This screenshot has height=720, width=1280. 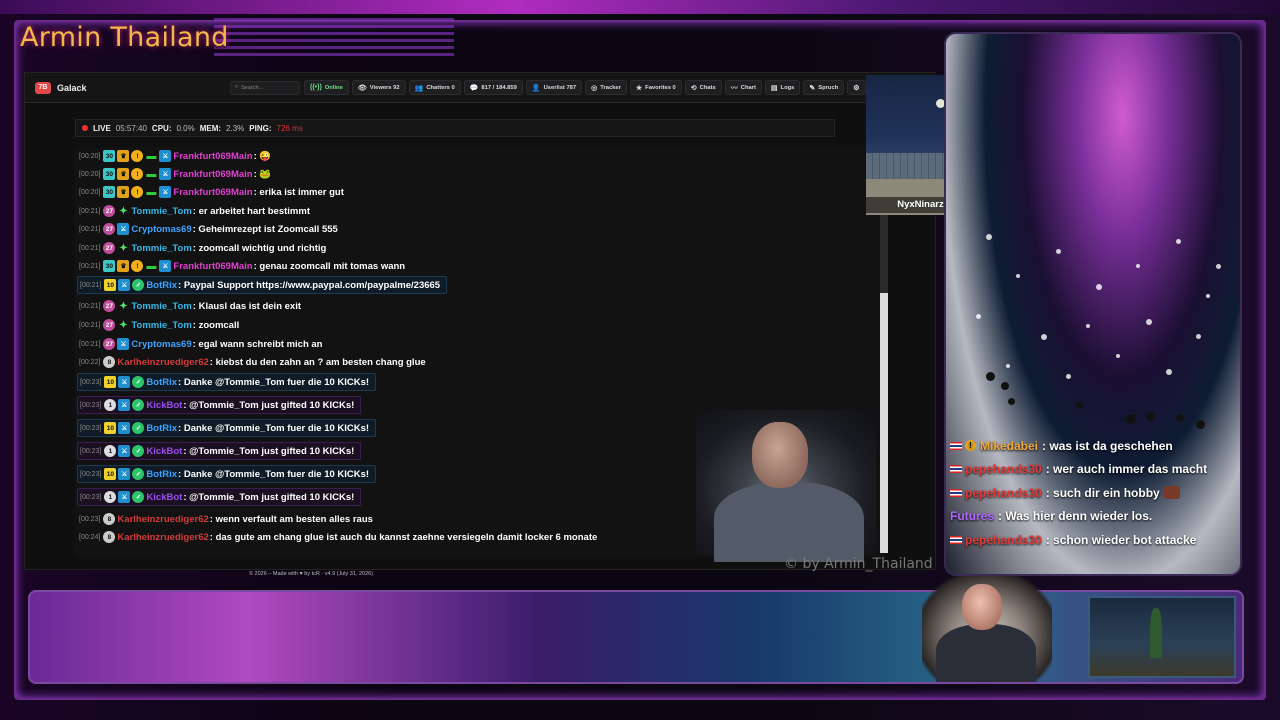 What do you see at coordinates (151, 266) in the screenshot?
I see `gift-badge-icon: ▬` at bounding box center [151, 266].